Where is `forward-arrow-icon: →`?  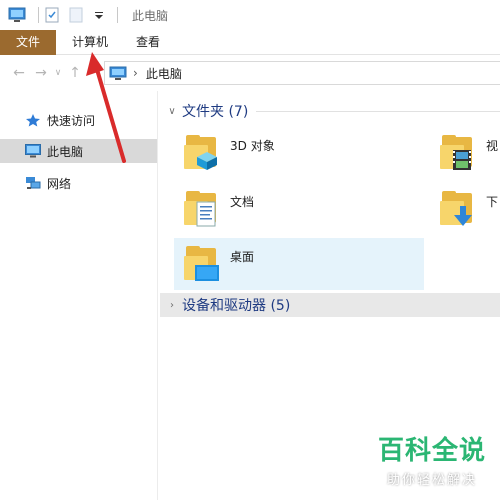
forward-arrow-icon: → is located at coordinates (41, 73).